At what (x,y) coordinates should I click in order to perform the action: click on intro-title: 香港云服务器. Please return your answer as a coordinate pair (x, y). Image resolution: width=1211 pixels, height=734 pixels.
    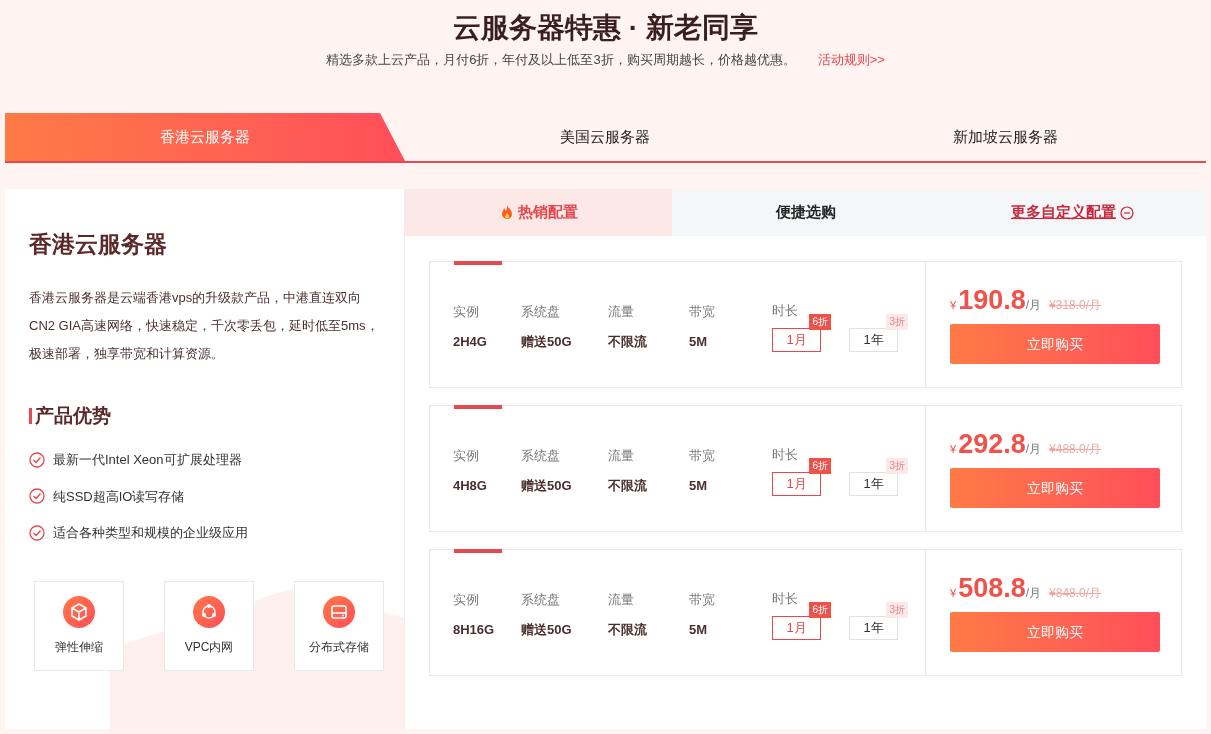
    Looking at the image, I should click on (98, 244).